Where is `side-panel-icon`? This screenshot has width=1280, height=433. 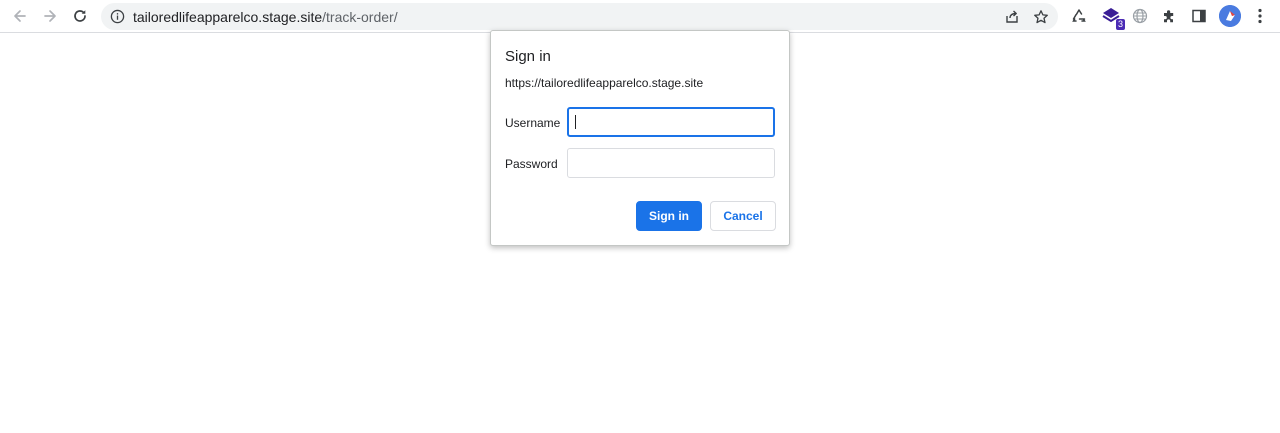
side-panel-icon is located at coordinates (1199, 16).